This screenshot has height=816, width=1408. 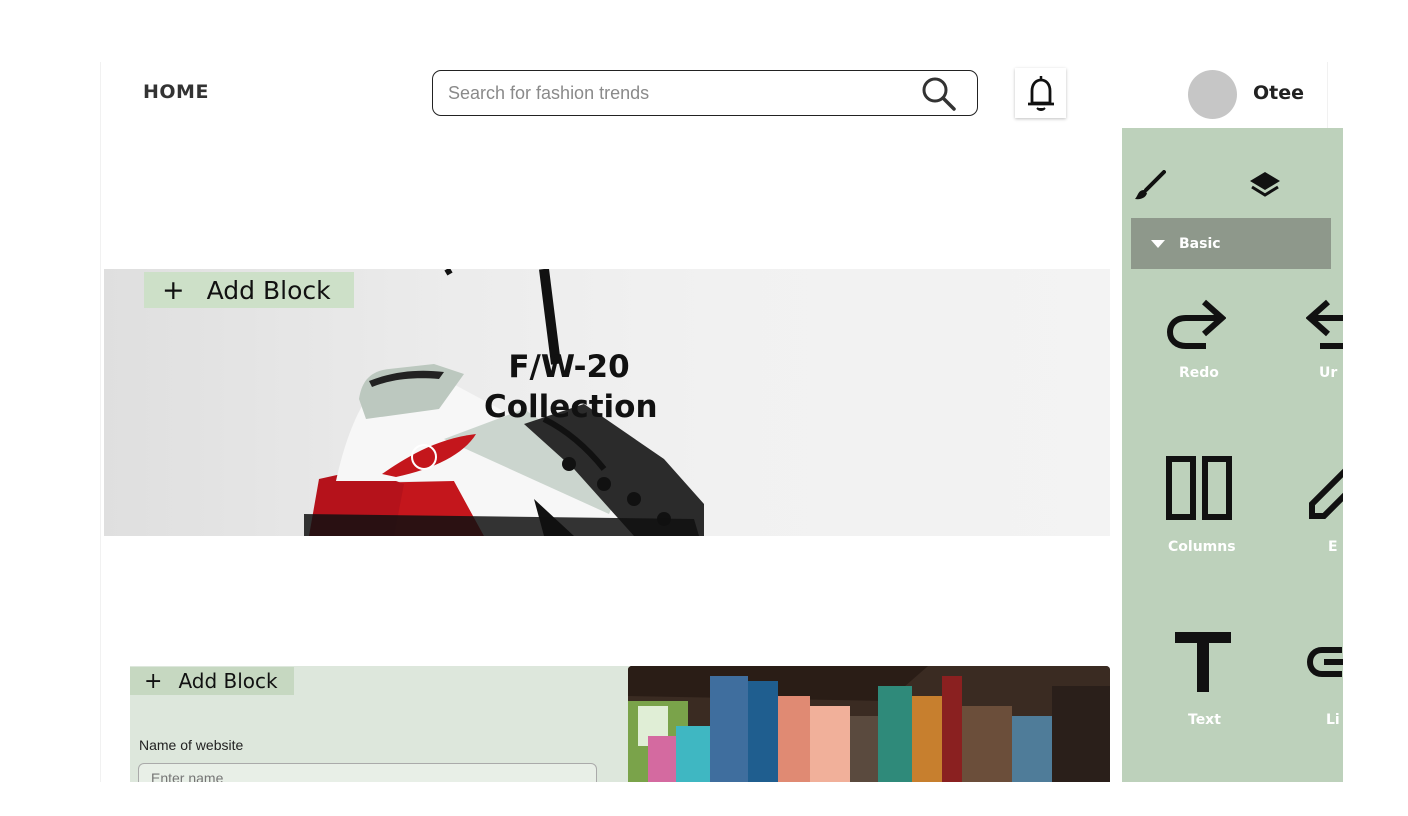 I want to click on add-block-button: + Add Block, so click(x=249, y=290).